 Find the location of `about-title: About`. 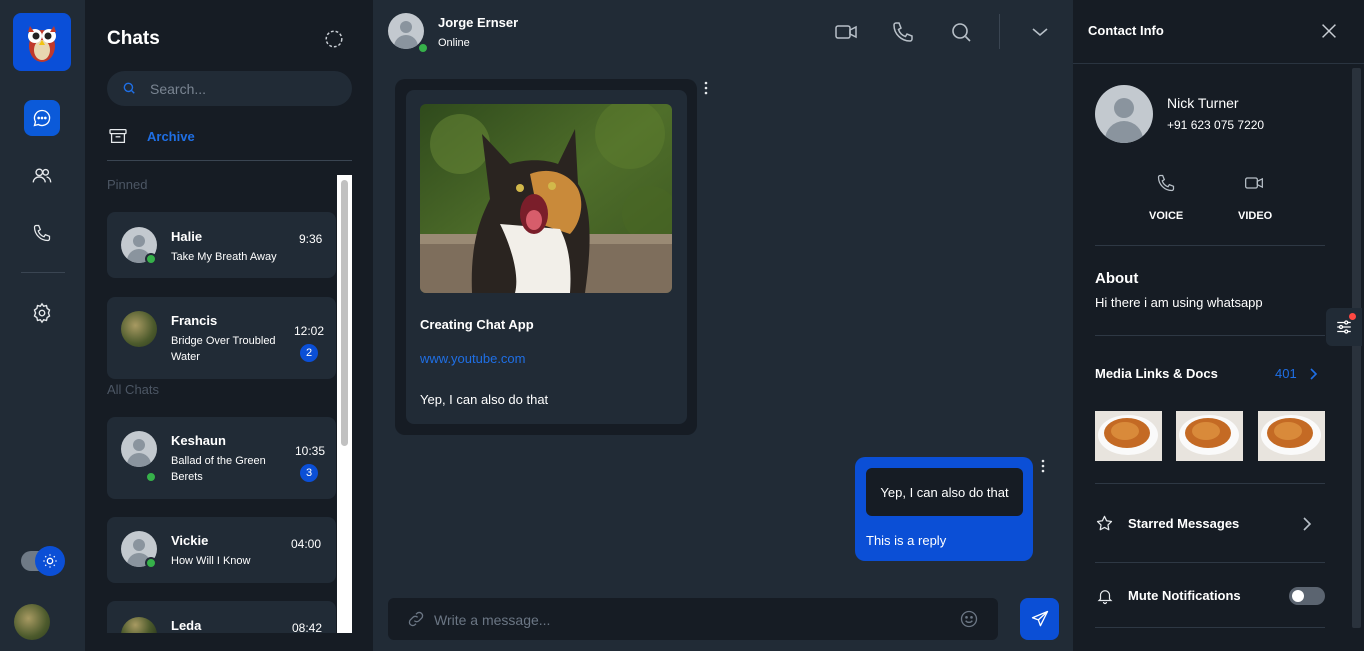

about-title: About is located at coordinates (1117, 278).